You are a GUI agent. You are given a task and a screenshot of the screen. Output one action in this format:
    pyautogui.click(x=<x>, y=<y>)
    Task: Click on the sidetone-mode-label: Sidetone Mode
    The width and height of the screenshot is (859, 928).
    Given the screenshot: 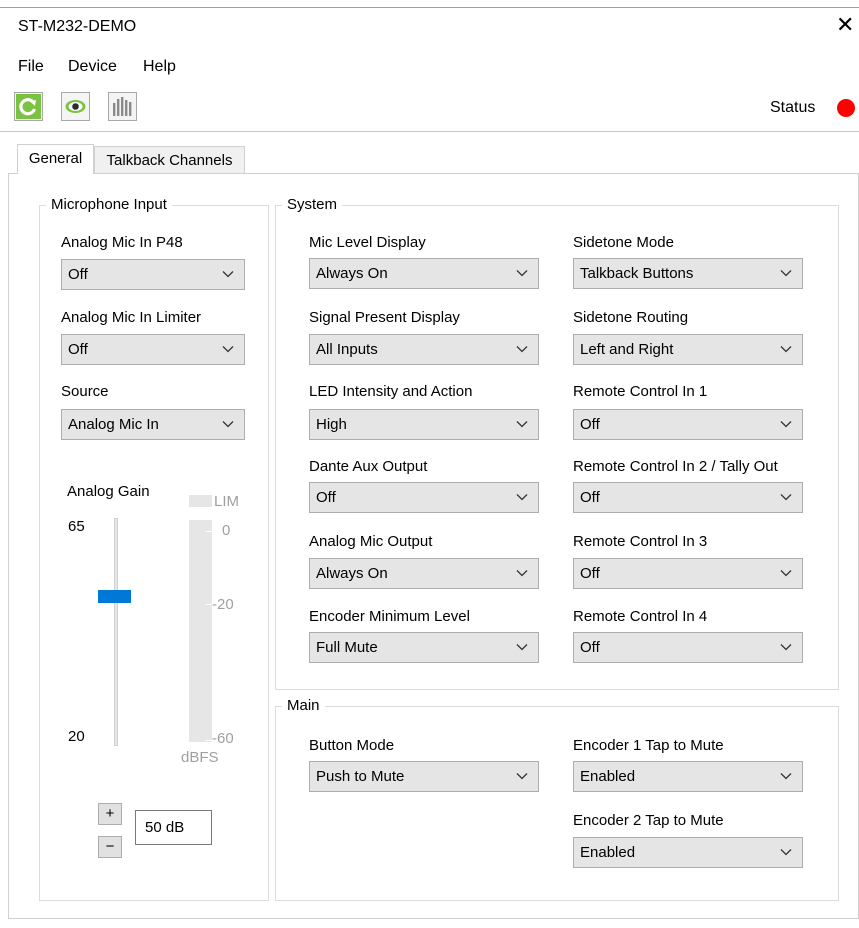 What is the action you would take?
    pyautogui.click(x=623, y=242)
    